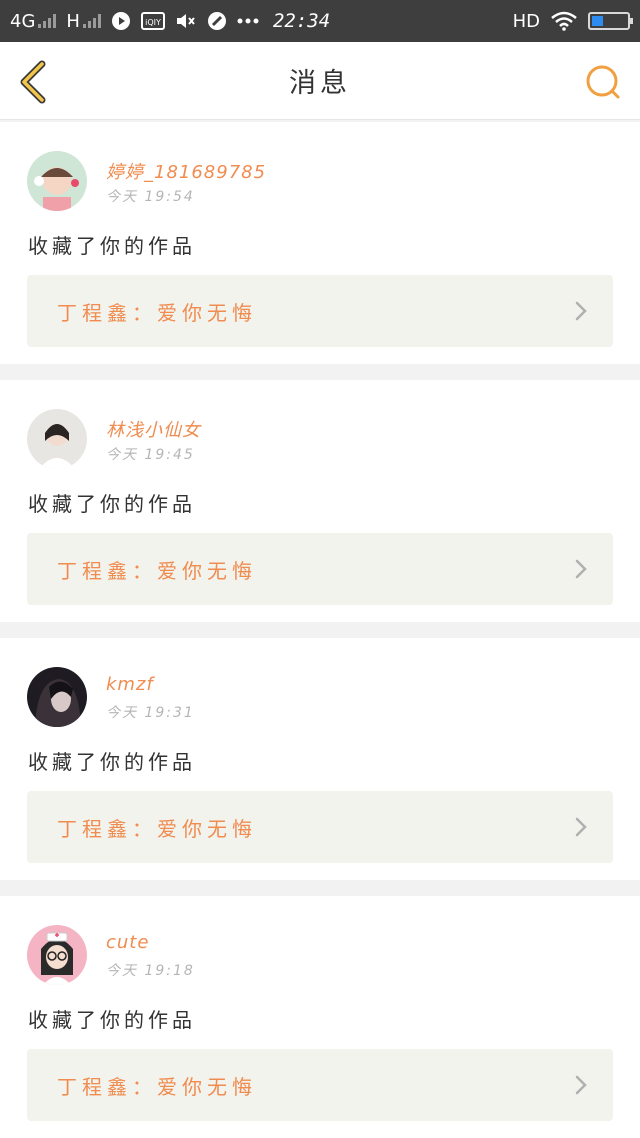  I want to click on timestamp: 今天 19:45, so click(150, 455).